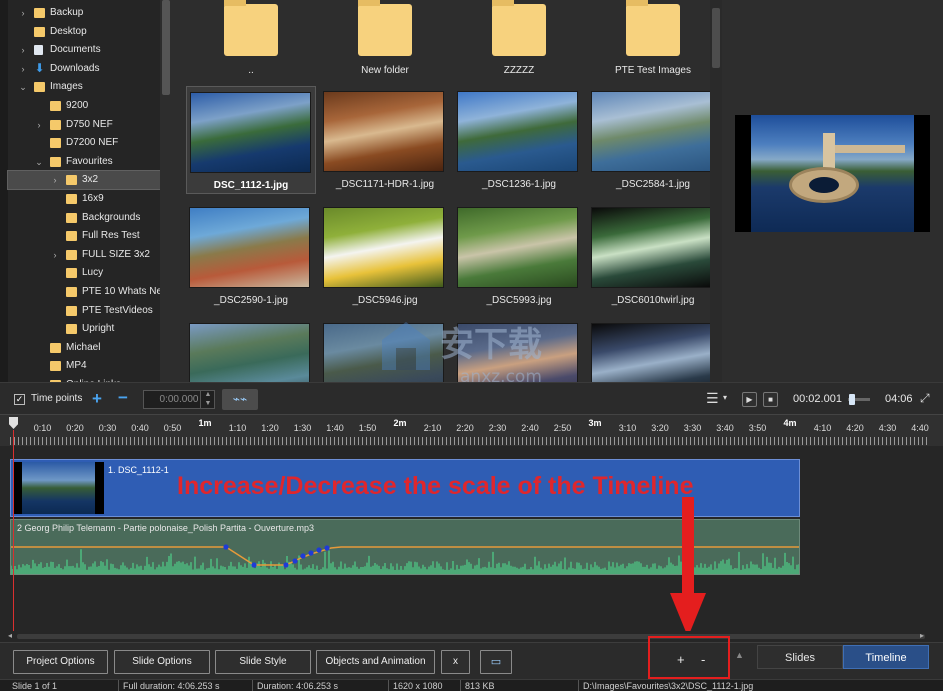 This screenshot has height=691, width=943. Describe the element at coordinates (84, 366) in the screenshot. I see `tree-item: MP4` at that location.